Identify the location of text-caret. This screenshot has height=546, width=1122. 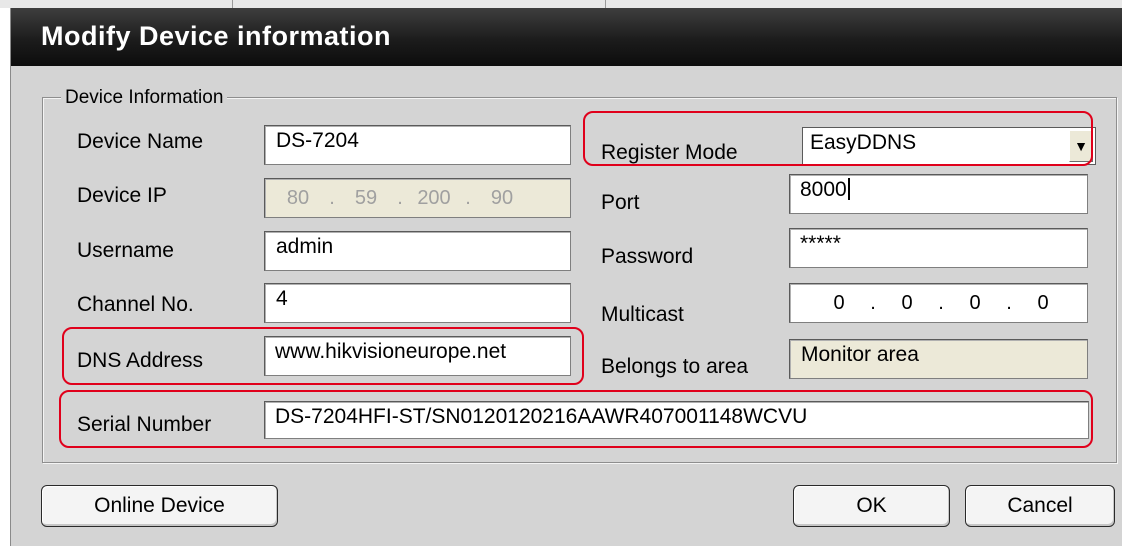
(848, 189).